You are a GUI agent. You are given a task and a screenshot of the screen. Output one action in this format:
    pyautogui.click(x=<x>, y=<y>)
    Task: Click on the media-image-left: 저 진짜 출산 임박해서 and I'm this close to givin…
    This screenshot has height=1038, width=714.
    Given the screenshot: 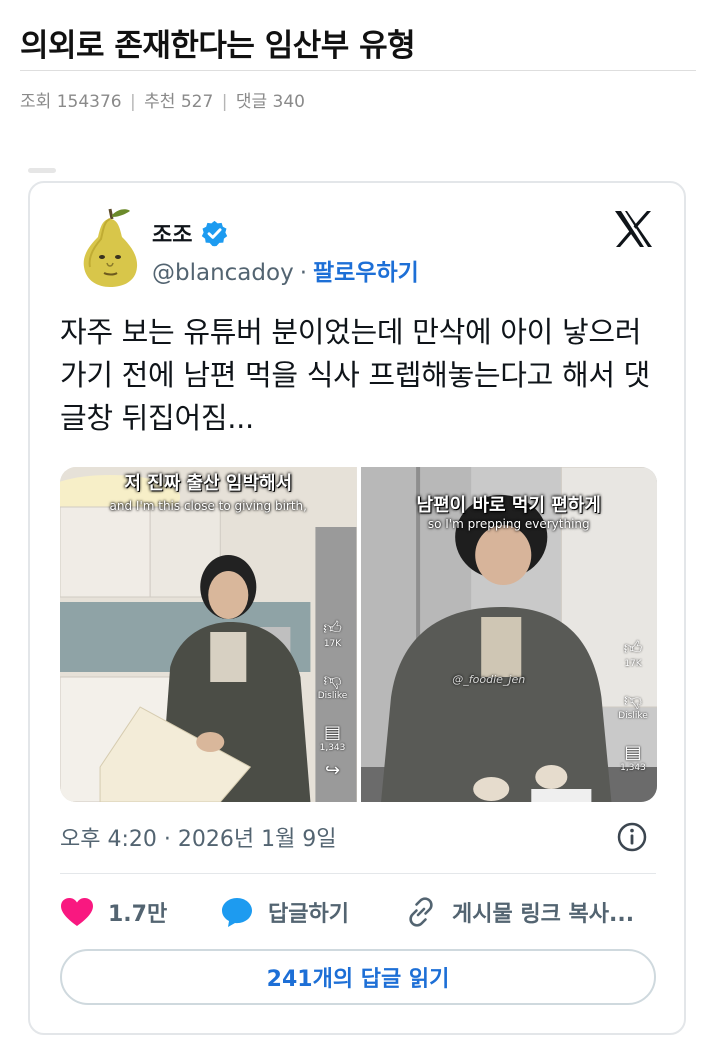 What is the action you would take?
    pyautogui.click(x=208, y=634)
    